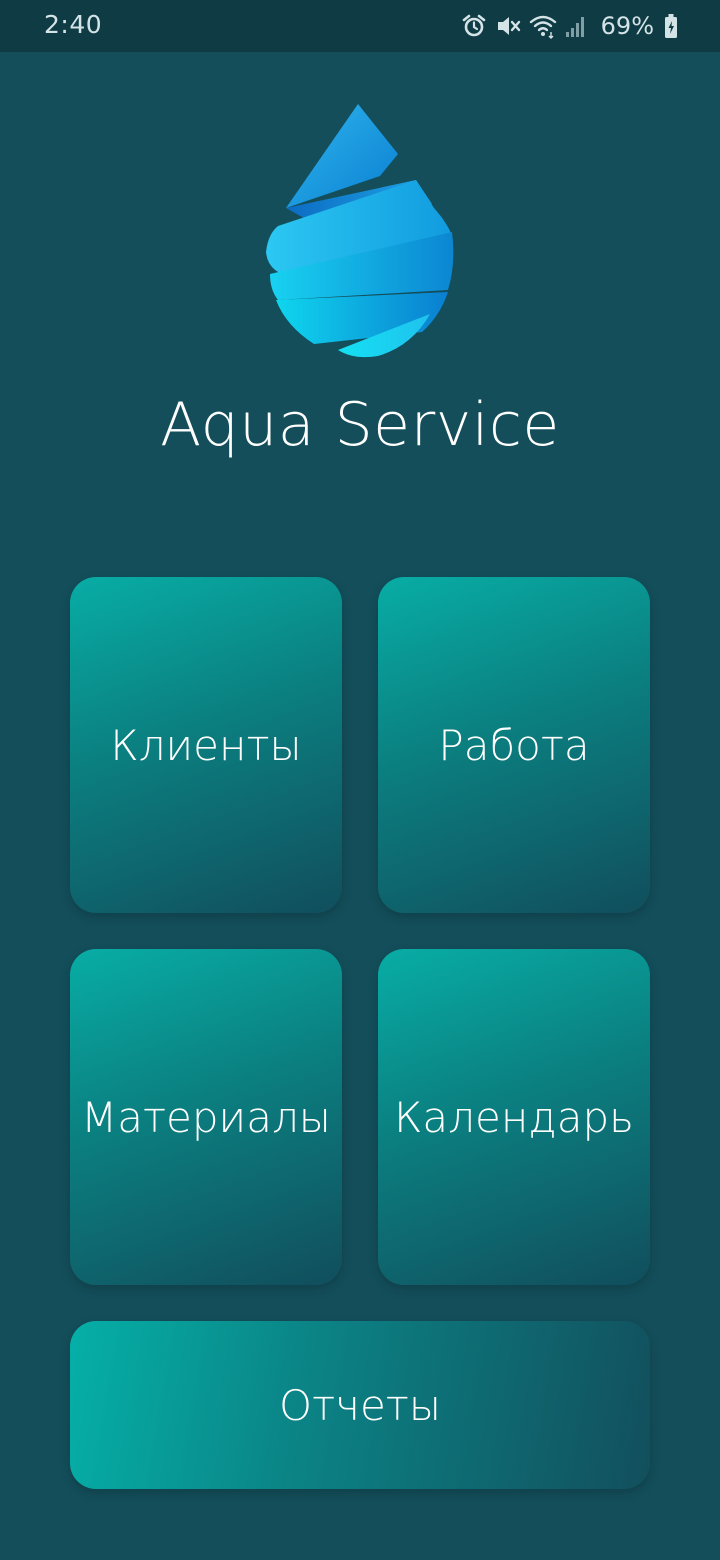  What do you see at coordinates (576, 26) in the screenshot?
I see `signal-icon` at bounding box center [576, 26].